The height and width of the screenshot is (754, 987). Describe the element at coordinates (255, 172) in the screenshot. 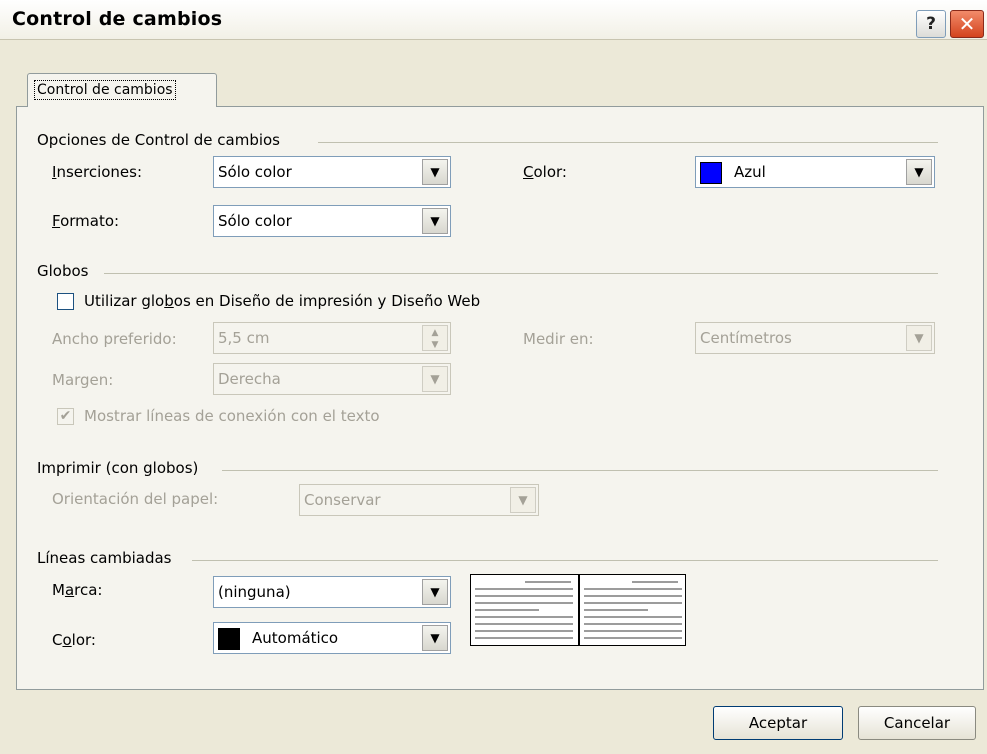

I see `insertions-value: Sólo color` at that location.